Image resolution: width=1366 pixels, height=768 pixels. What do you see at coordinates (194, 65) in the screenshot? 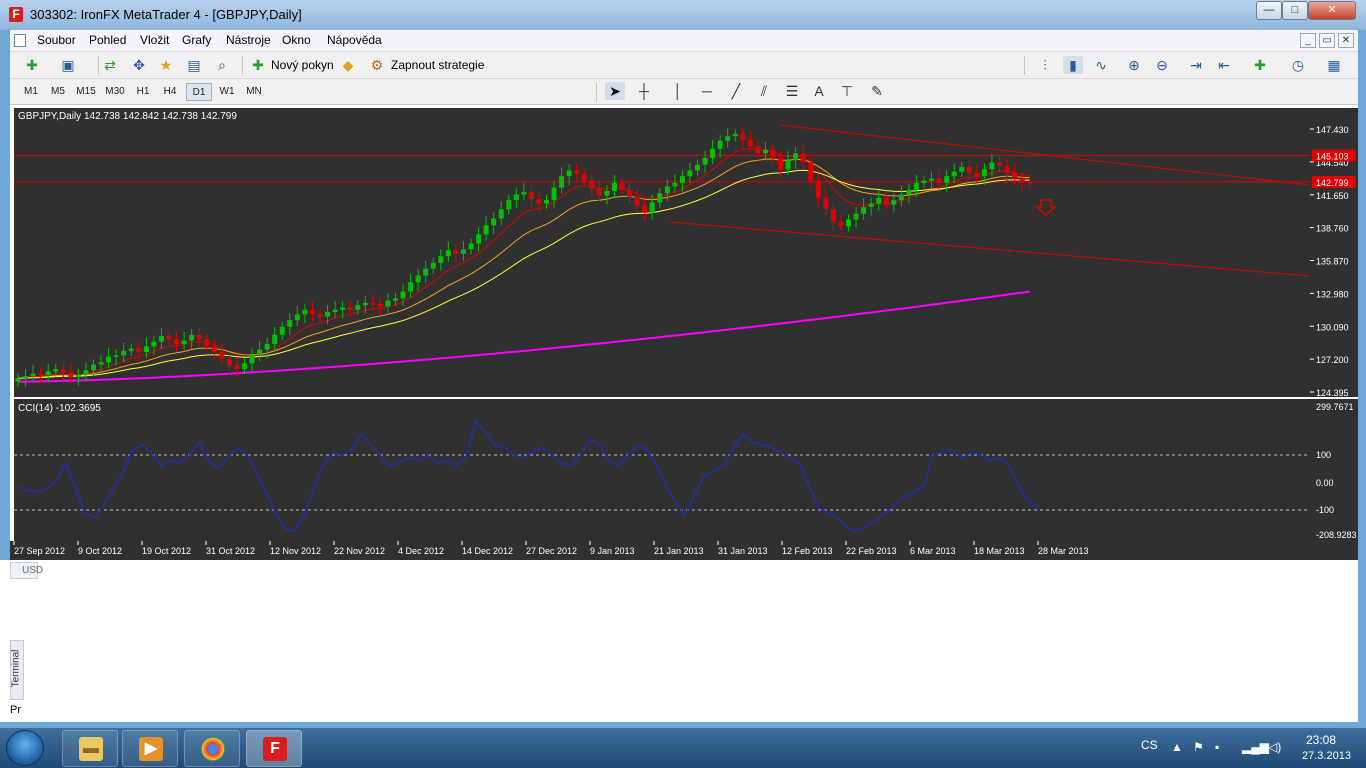
I see `terminal-icon: ▤` at bounding box center [194, 65].